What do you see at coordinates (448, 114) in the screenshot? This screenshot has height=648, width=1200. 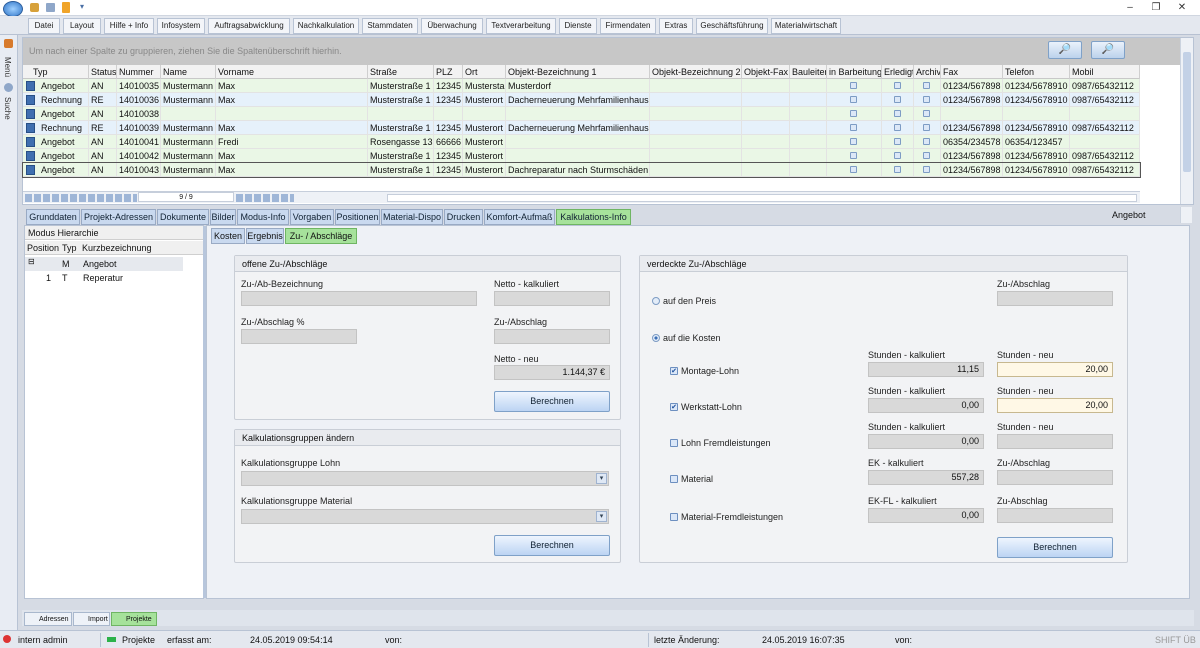 I see `cell-plz` at bounding box center [448, 114].